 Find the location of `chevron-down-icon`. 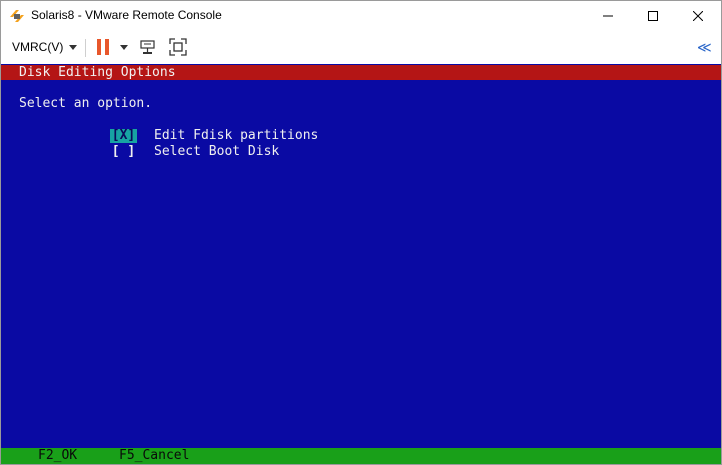

chevron-down-icon is located at coordinates (73, 47).